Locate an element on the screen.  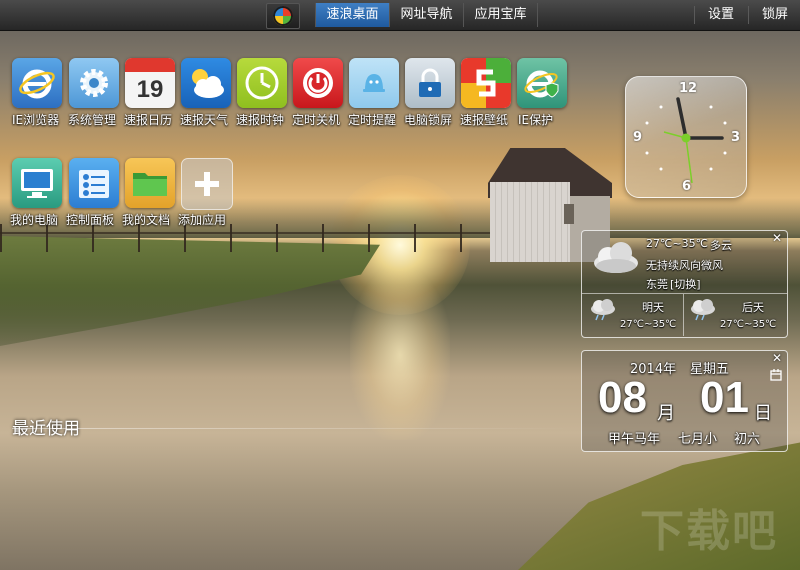
app-reminder is located at coordinates (374, 83).